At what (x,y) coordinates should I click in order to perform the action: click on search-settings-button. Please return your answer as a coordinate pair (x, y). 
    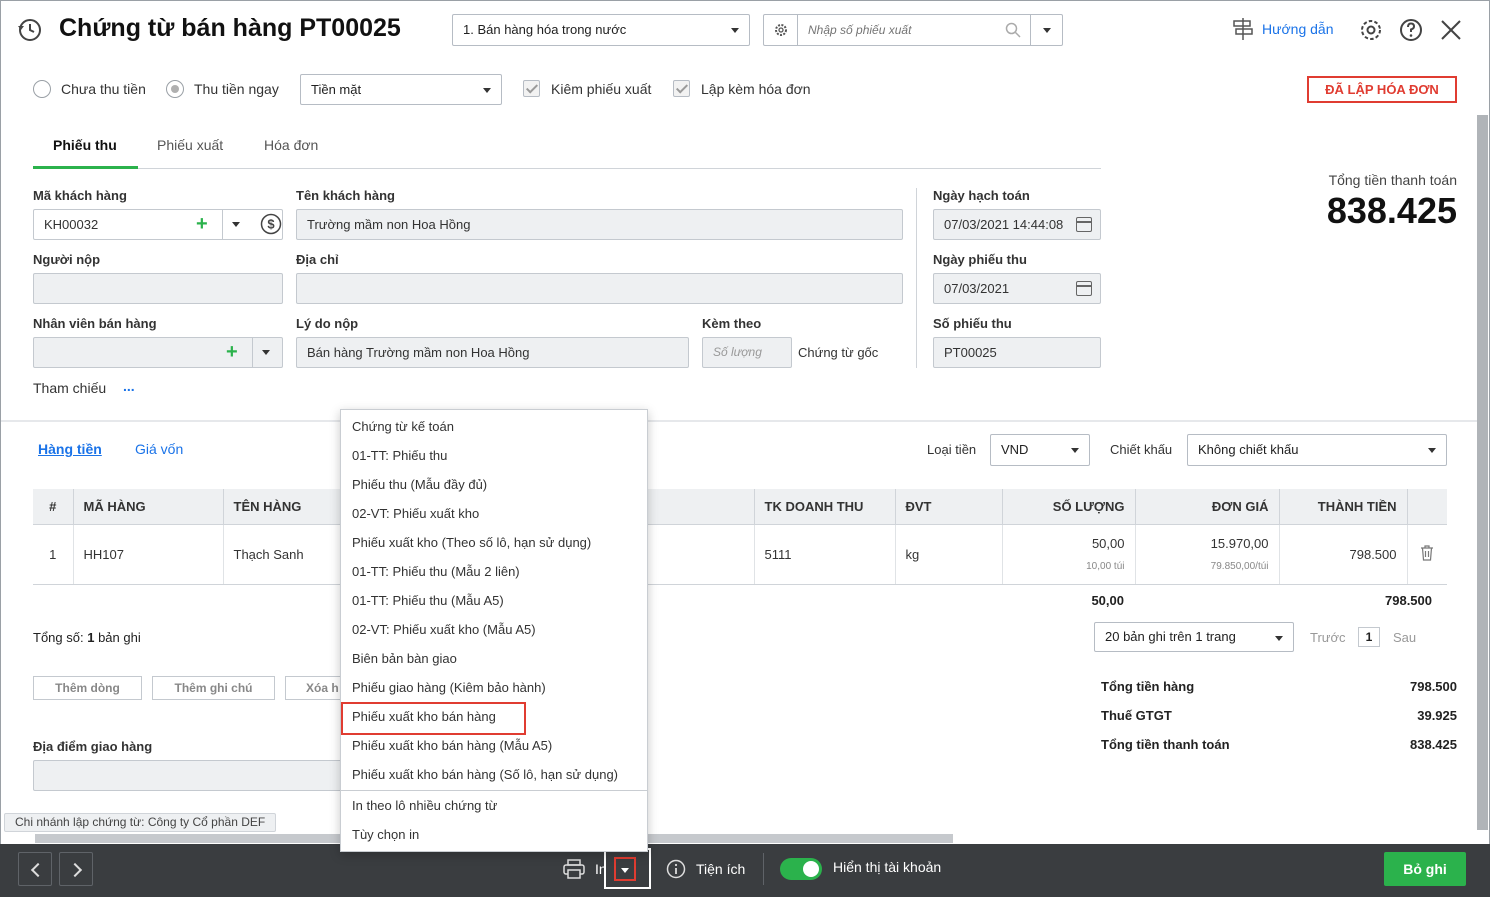
    Looking at the image, I should click on (781, 30).